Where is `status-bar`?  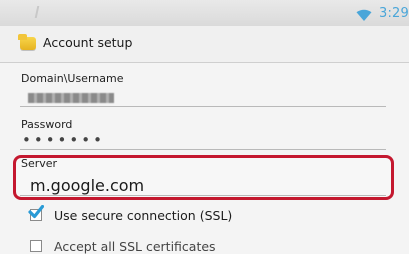 status-bar is located at coordinates (204, 13).